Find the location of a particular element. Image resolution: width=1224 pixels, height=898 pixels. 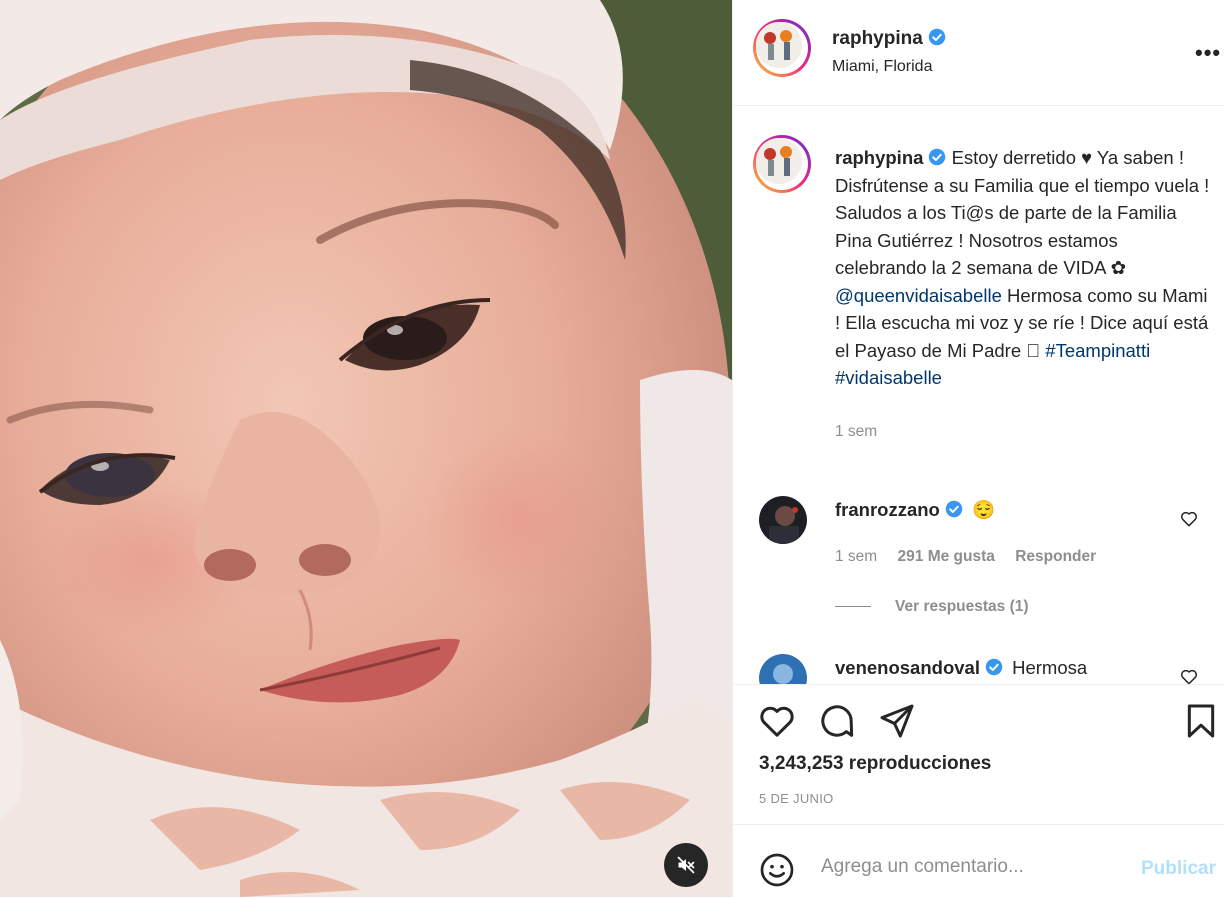

comment-likes: 291 Me gusta is located at coordinates (946, 556).